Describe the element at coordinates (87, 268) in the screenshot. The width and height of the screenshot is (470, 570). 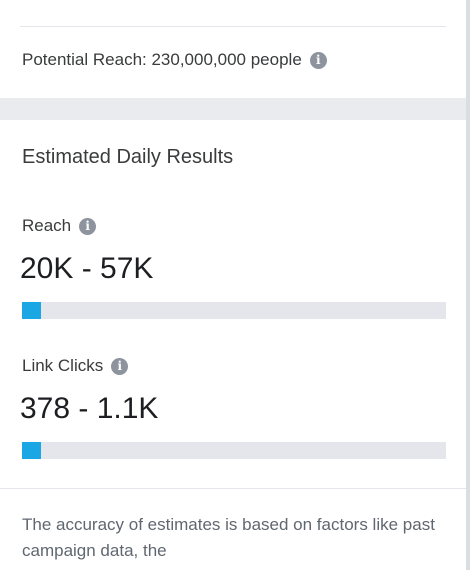
I see `reach-value: 20K - 57K` at that location.